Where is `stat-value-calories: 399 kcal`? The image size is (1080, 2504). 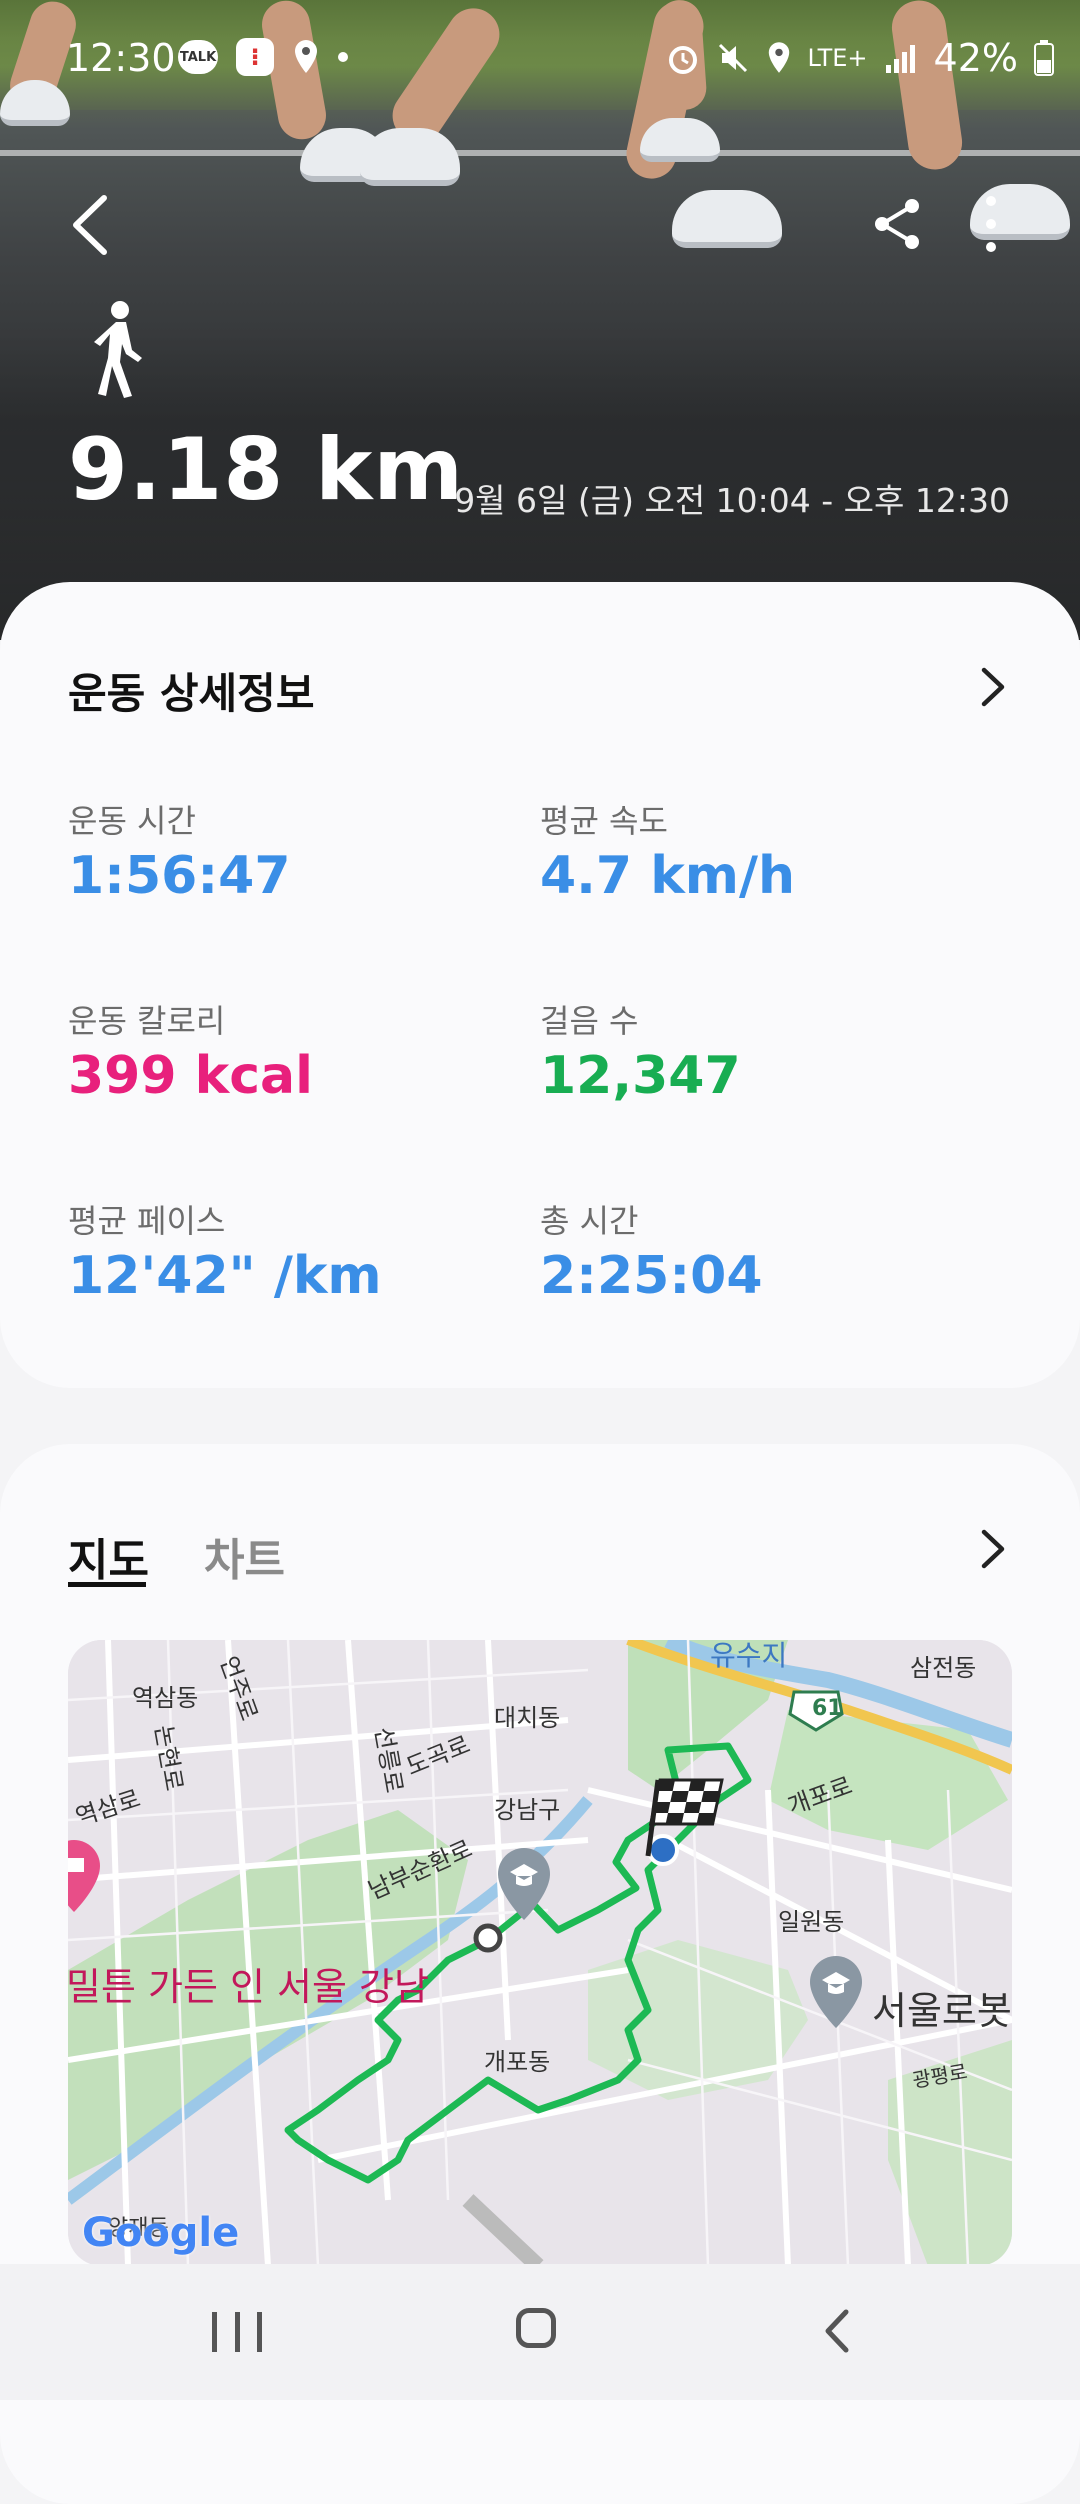 stat-value-calories: 399 kcal is located at coordinates (190, 1076).